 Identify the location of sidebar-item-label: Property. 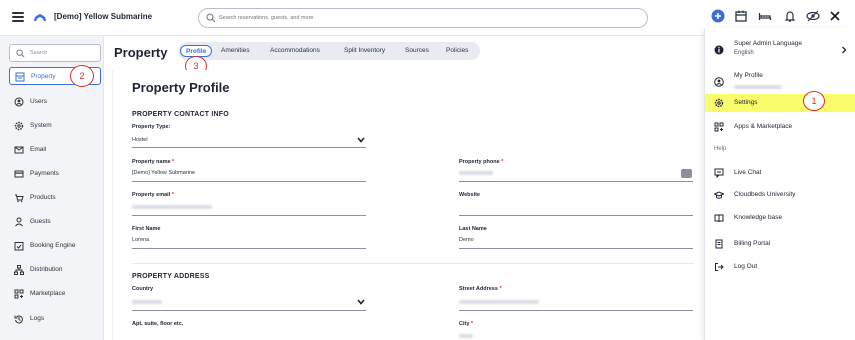
(43, 76).